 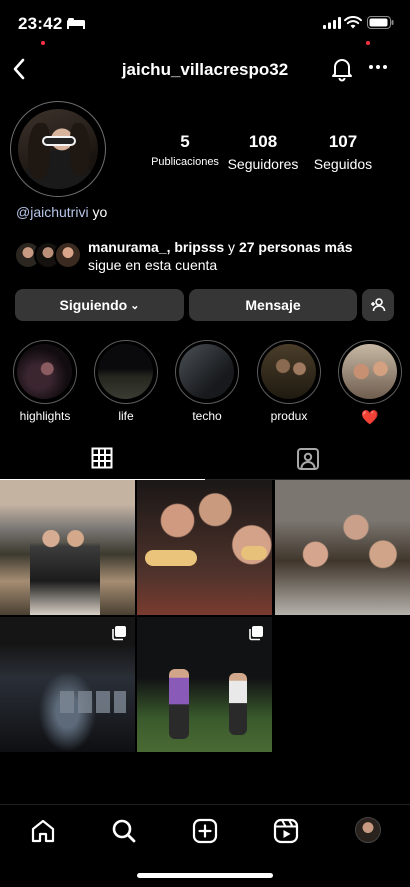 I want to click on avatar-hair-right, so click(x=80, y=149).